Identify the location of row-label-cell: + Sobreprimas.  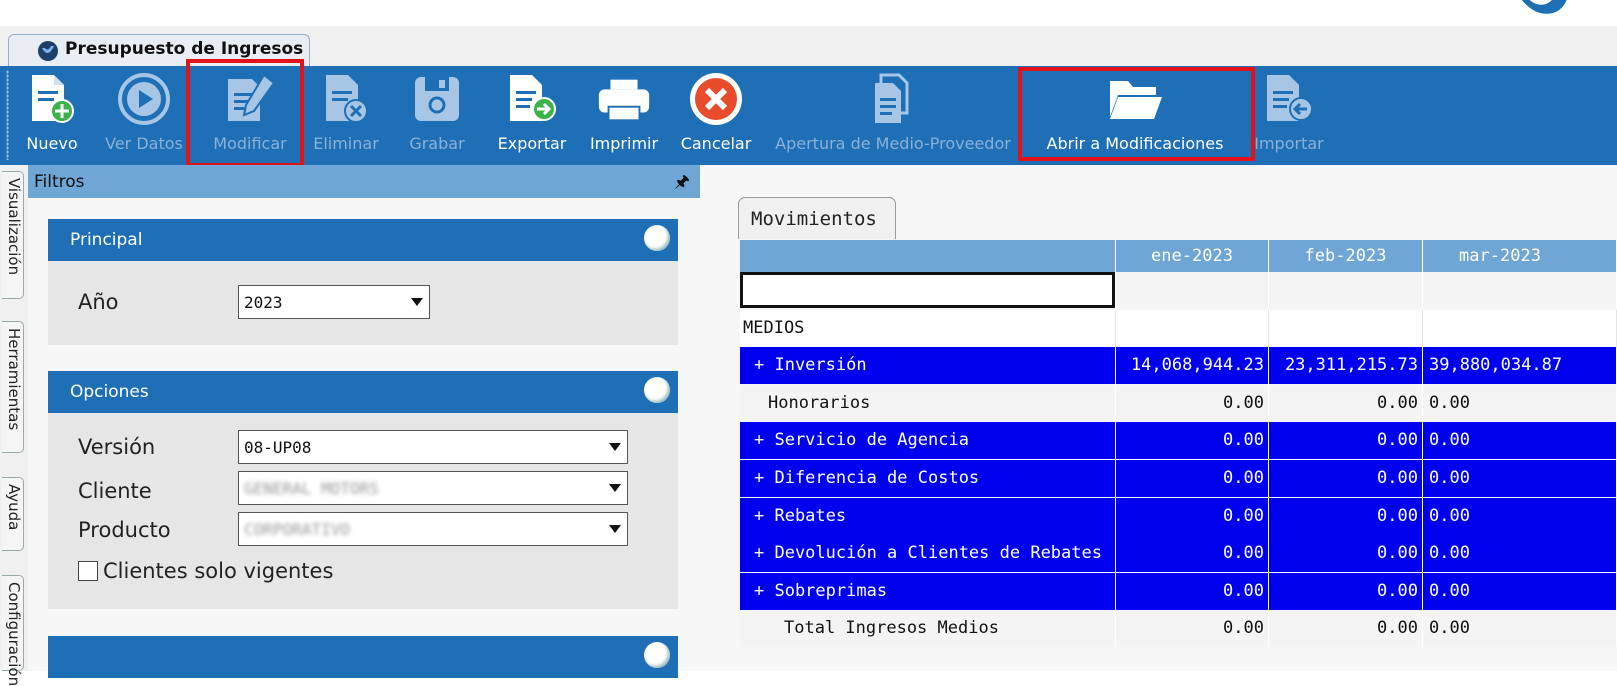
(928, 591).